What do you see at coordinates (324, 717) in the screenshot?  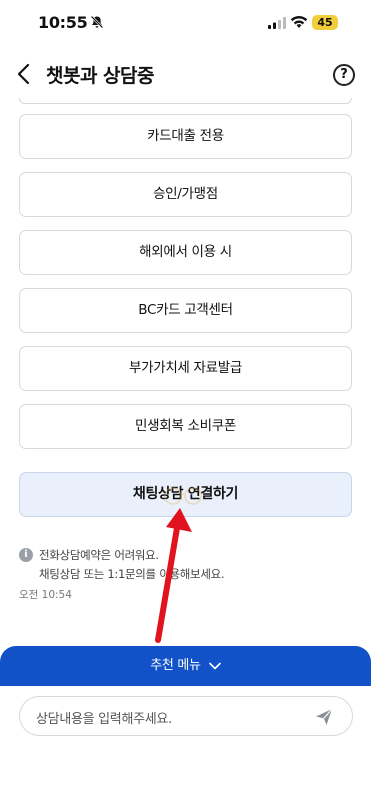 I see `send-icon` at bounding box center [324, 717].